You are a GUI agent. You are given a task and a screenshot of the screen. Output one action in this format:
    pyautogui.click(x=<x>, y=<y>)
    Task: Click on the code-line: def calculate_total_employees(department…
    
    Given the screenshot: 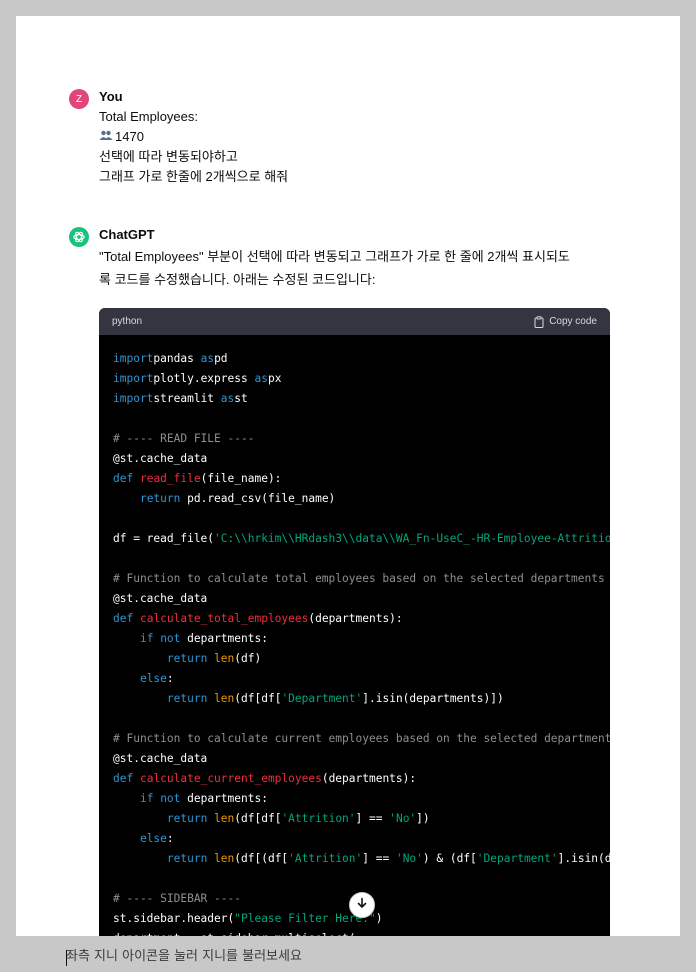 What is the action you would take?
    pyautogui.click(x=361, y=619)
    